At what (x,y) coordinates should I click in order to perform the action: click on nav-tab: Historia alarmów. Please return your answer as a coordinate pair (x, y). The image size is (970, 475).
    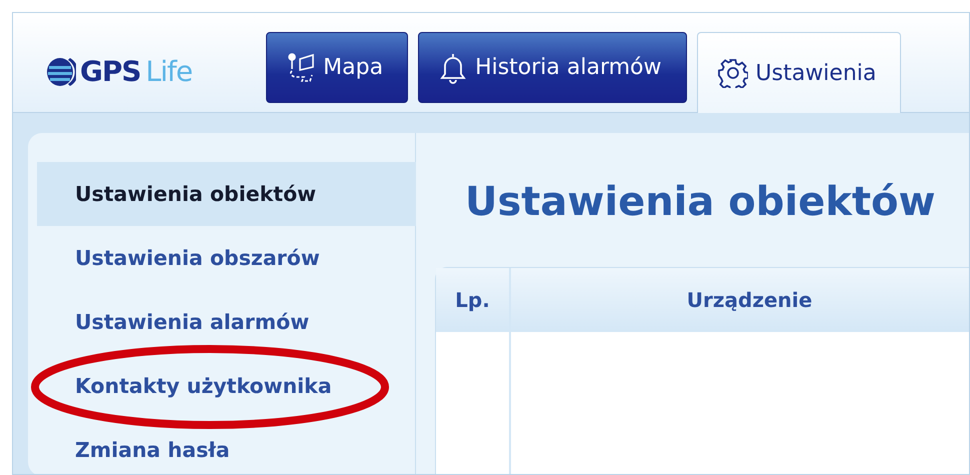
    Looking at the image, I should click on (552, 67).